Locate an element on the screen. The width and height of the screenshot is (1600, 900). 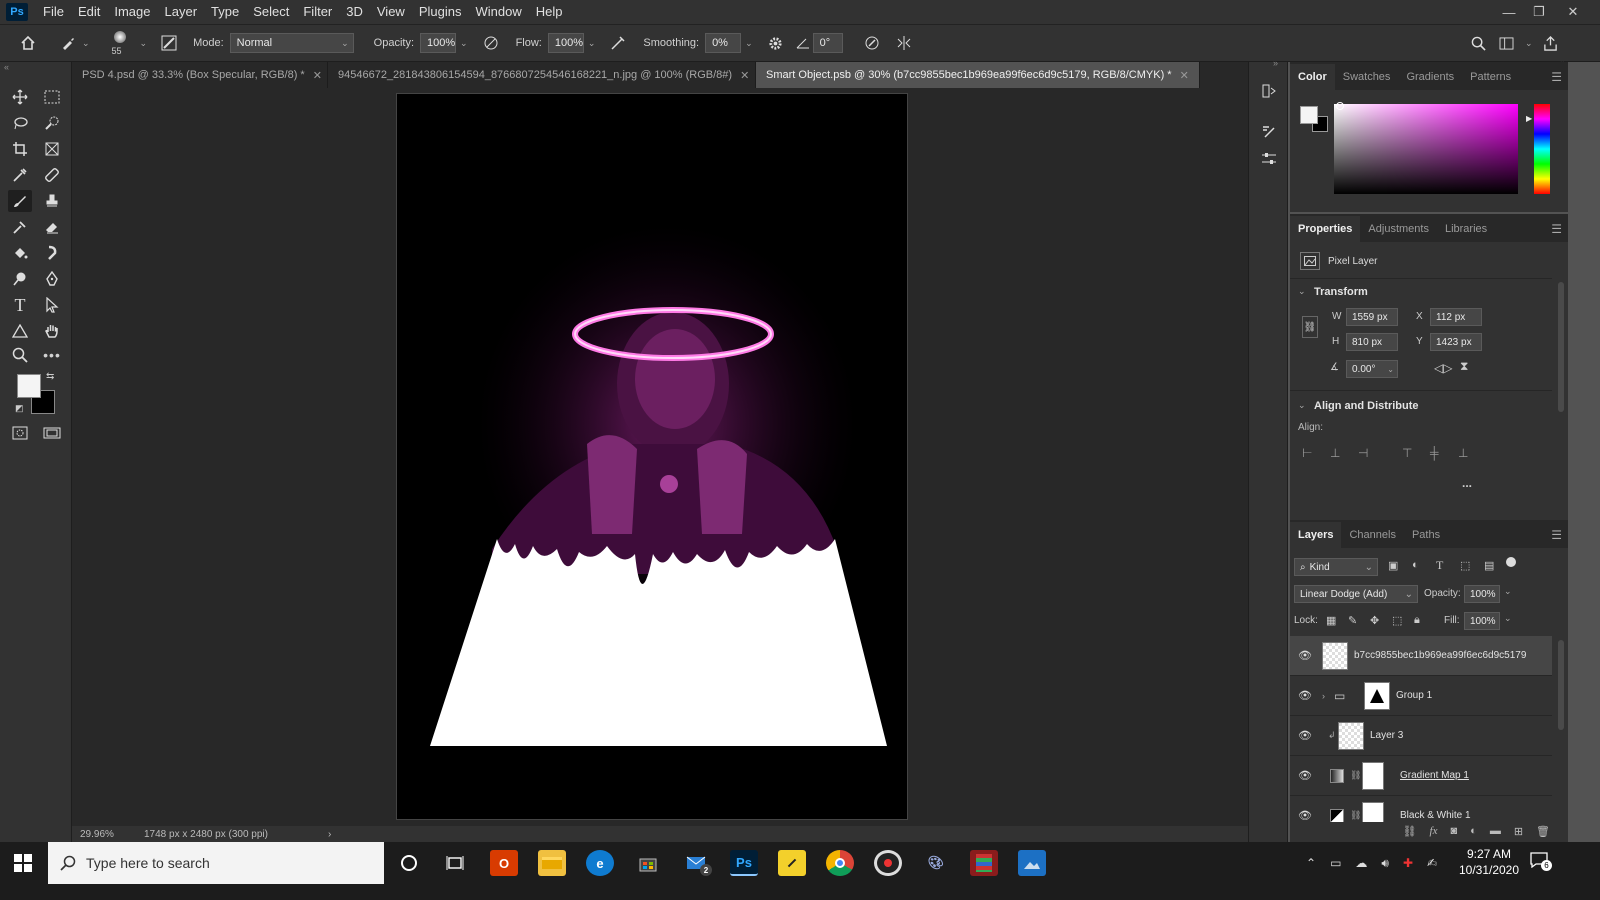
menu-select: Select is located at coordinates (271, 12).